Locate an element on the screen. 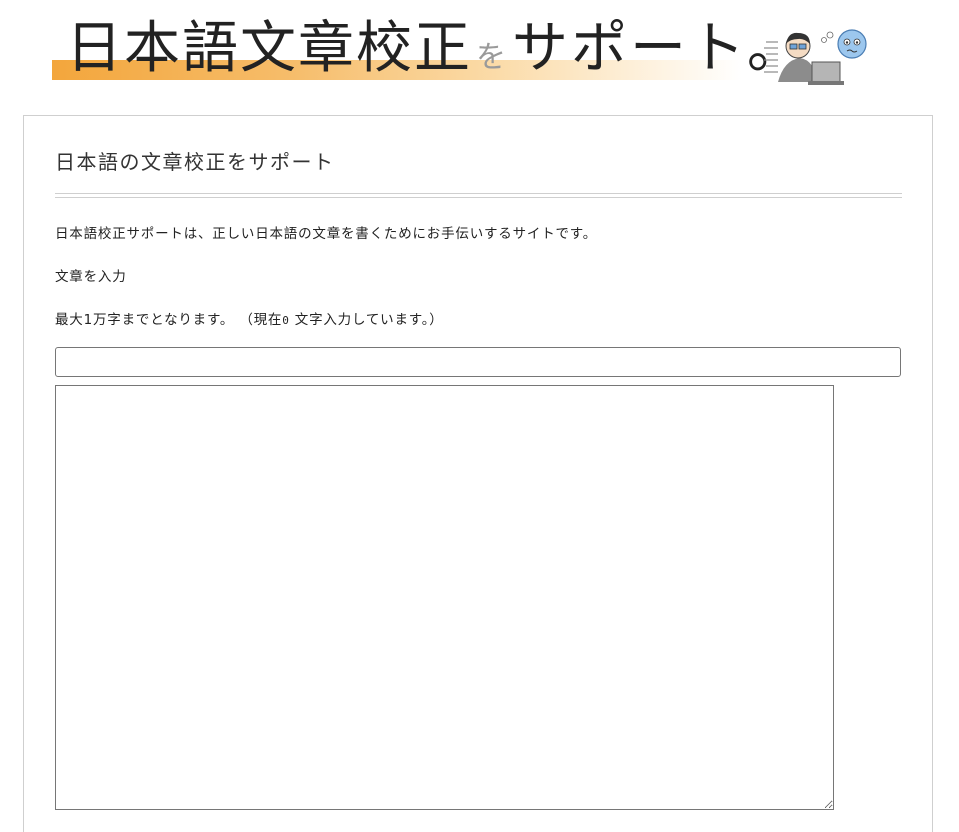 This screenshot has width=959, height=832. site-banner: 日本語文章校正 をサポート。 is located at coordinates (479, 50).